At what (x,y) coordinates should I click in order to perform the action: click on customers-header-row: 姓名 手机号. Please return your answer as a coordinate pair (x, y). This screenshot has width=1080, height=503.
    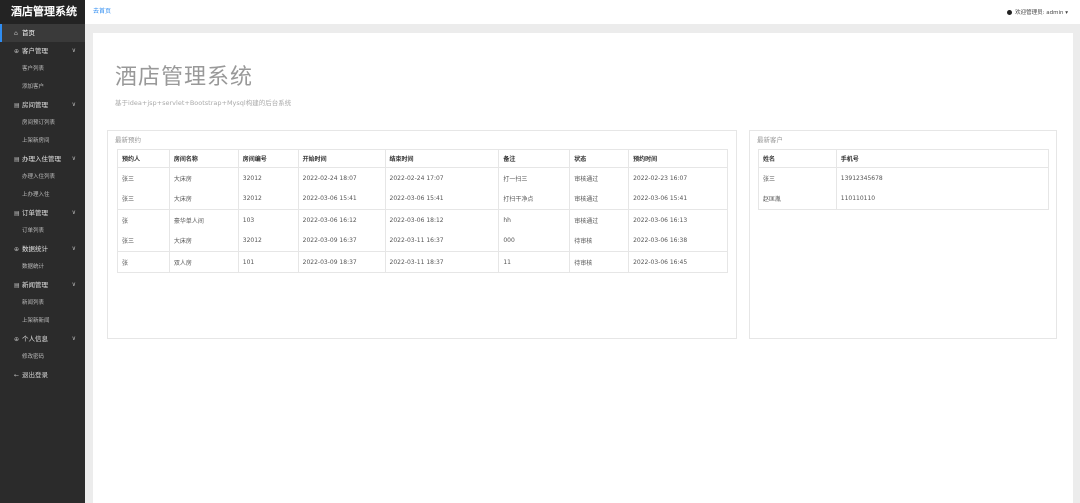
    Looking at the image, I should click on (904, 158).